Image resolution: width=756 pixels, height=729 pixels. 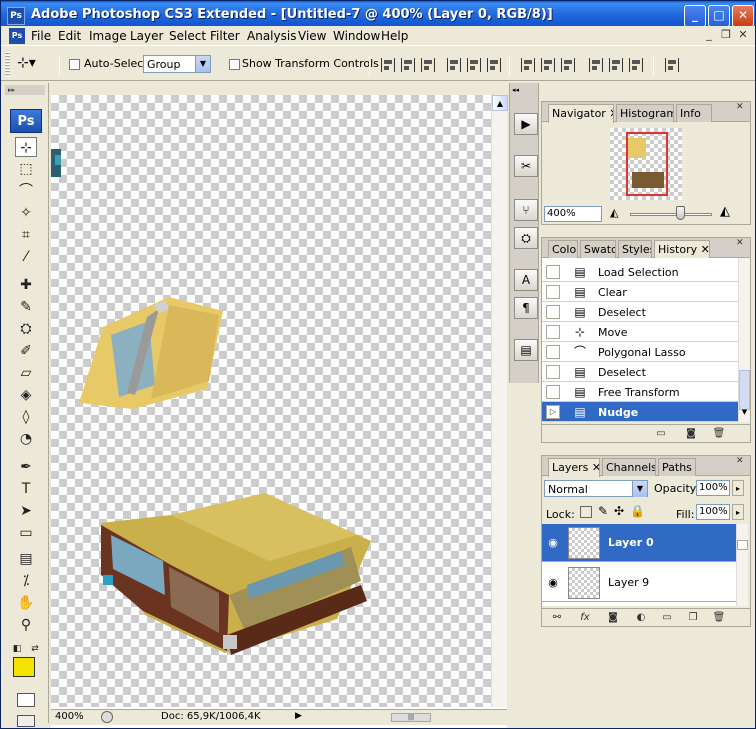 I want to click on pen-tool-icon: ✒, so click(x=26, y=467).